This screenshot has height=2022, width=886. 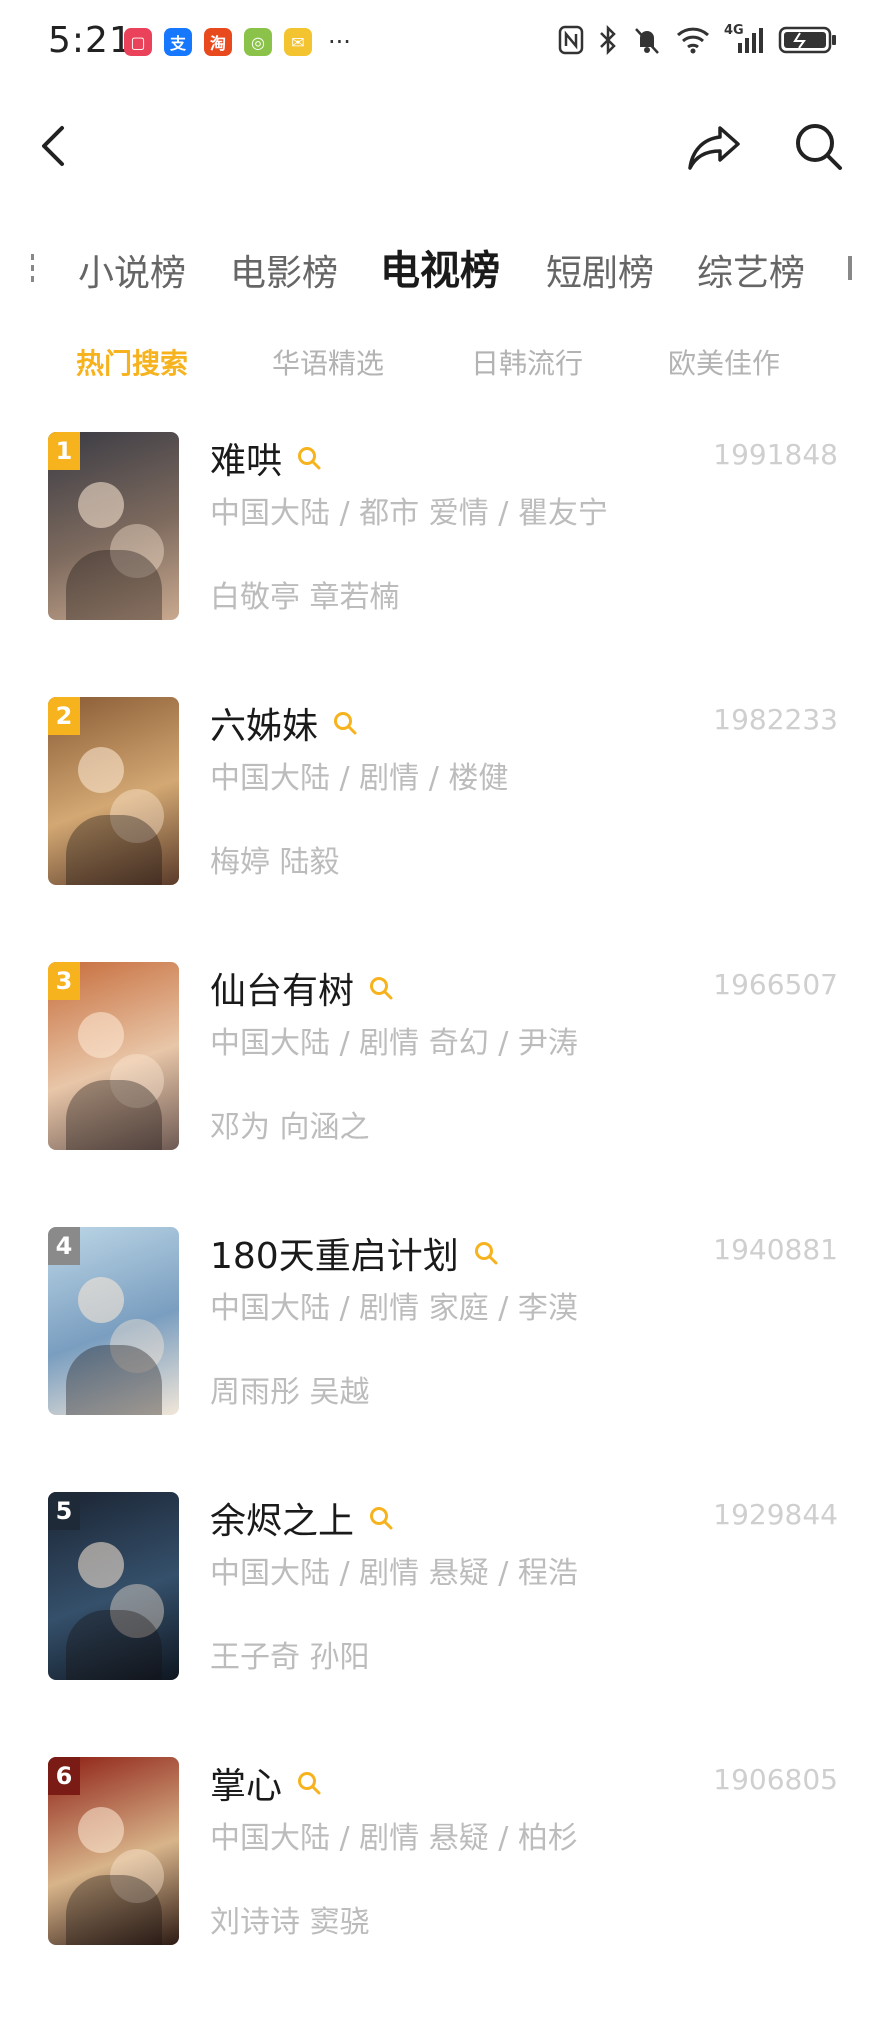 What do you see at coordinates (775, 1779) in the screenshot?
I see `item-score: 1906805` at bounding box center [775, 1779].